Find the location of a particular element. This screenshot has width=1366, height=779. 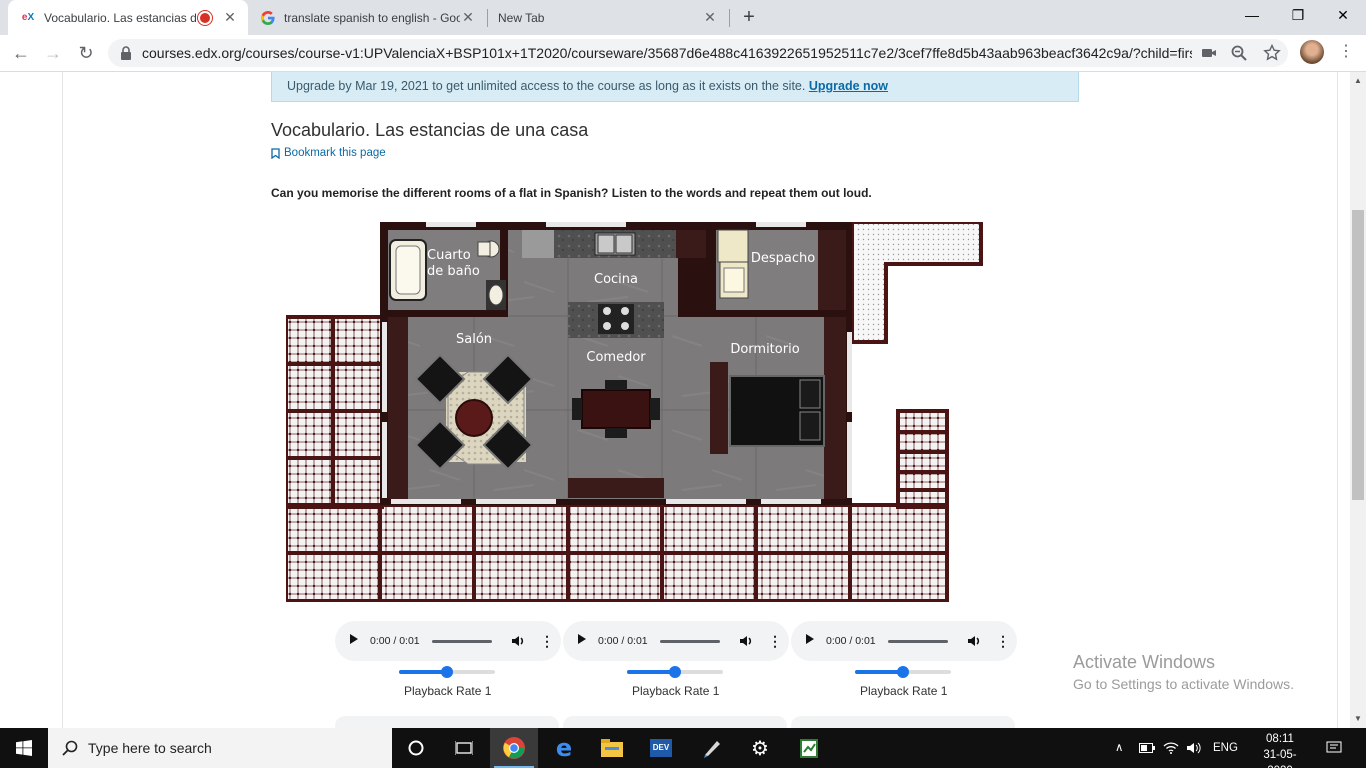

room-label-bathroom-1: Cuarto is located at coordinates (449, 255).